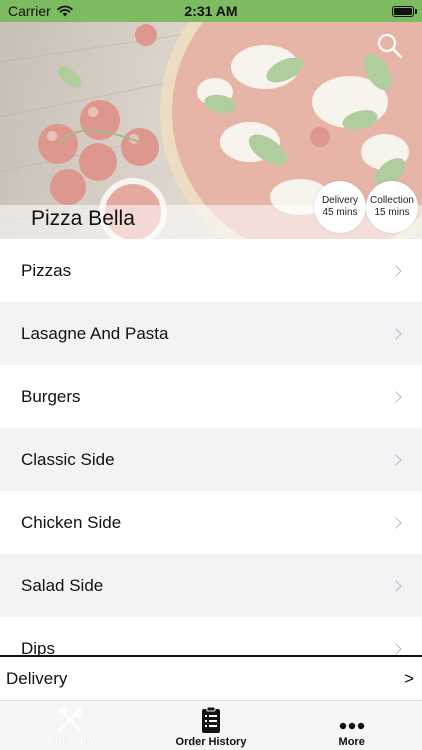 This screenshot has height=750, width=422. I want to click on delivery-badge-time: 45 mins, so click(340, 212).